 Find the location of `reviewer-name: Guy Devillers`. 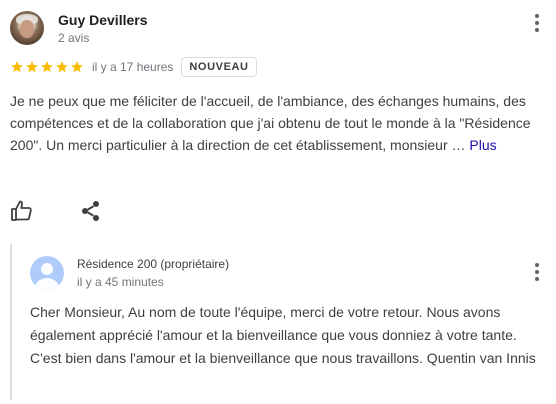

reviewer-name: Guy Devillers is located at coordinates (103, 20).